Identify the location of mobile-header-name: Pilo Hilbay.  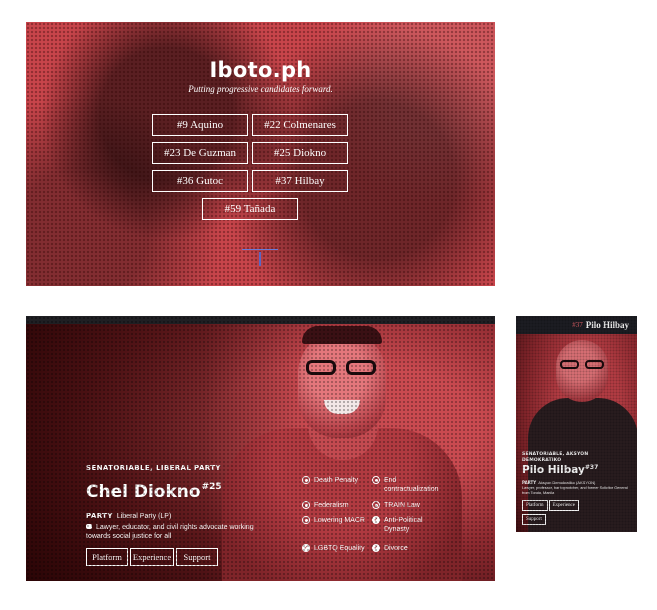
(607, 325).